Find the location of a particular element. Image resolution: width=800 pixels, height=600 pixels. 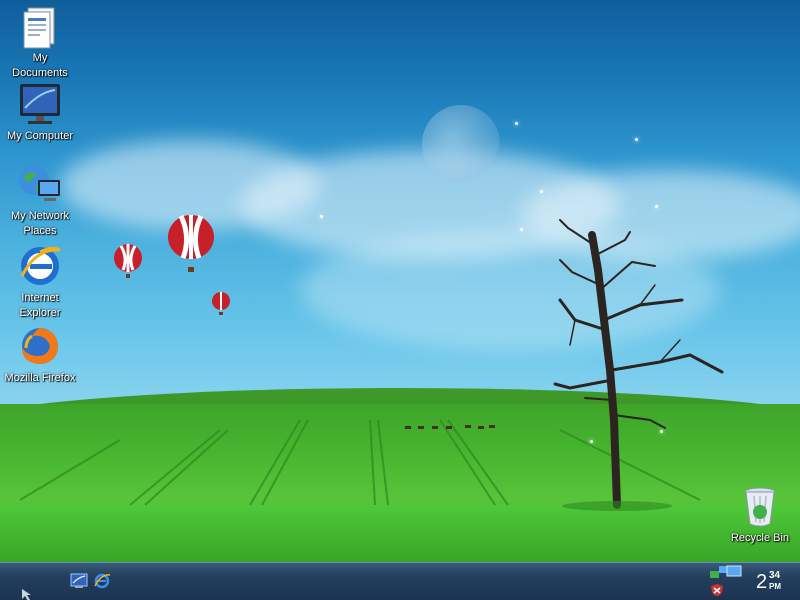

network-places-icon is located at coordinates (39, 183).